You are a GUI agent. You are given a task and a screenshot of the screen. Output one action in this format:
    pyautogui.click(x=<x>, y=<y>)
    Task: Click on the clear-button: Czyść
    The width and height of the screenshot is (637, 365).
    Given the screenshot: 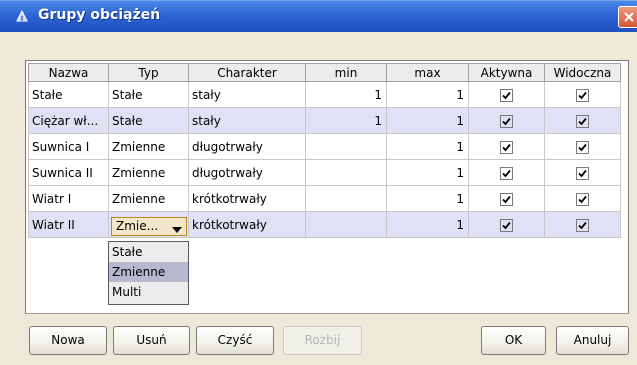 What is the action you would take?
    pyautogui.click(x=235, y=340)
    